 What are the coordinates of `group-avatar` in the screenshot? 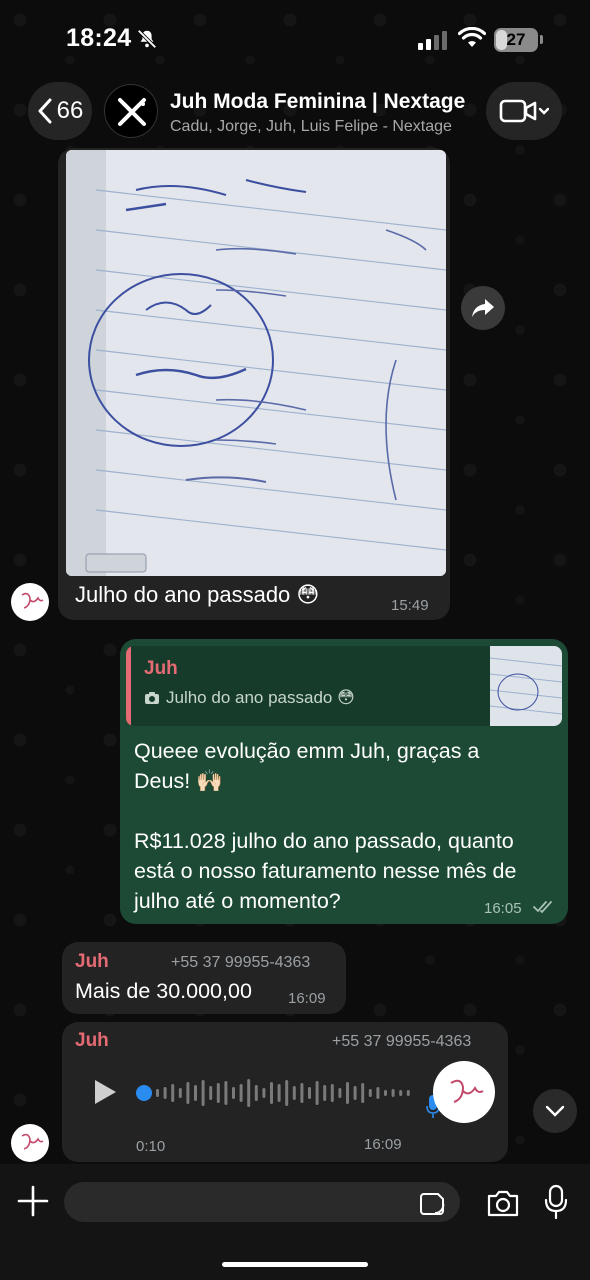 It's located at (131, 111).